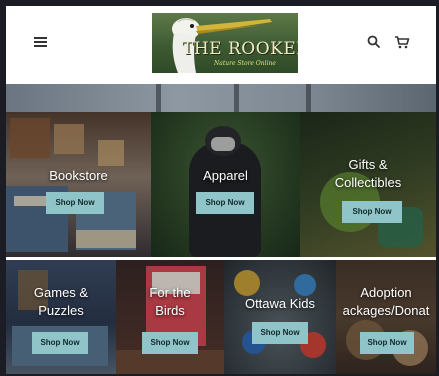 The width and height of the screenshot is (439, 376). What do you see at coordinates (240, 49) in the screenshot?
I see `logo-title: THE ROOKERY` at bounding box center [240, 49].